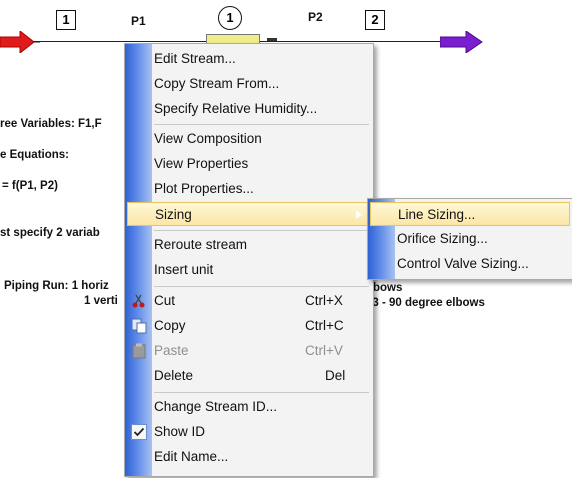 This screenshot has height=478, width=572. I want to click on menu-item-insert-unit: Insert unit, so click(249, 270).